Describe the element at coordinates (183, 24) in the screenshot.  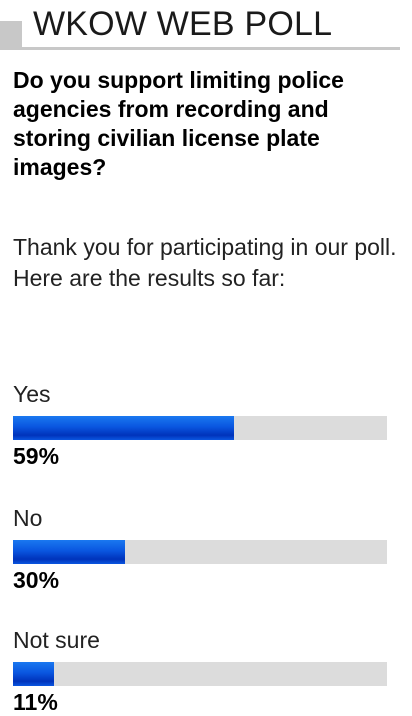
I see `poll-header-title: WKOW WEB POLL` at that location.